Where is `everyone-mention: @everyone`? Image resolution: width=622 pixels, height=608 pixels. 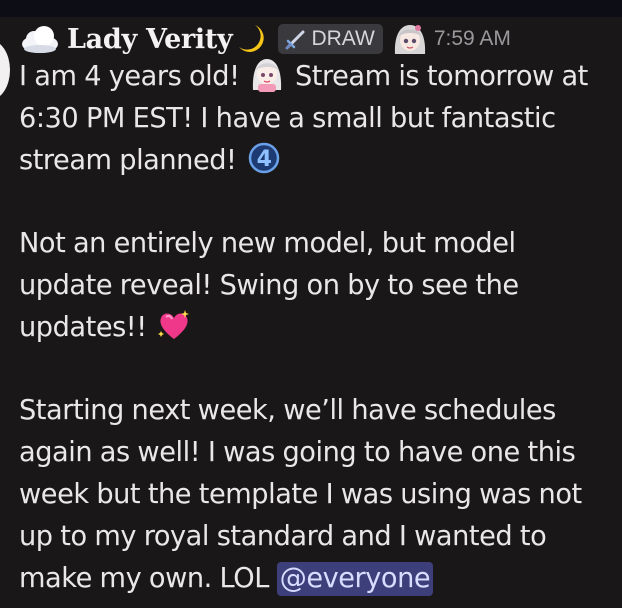
everyone-mention: @everyone is located at coordinates (355, 578).